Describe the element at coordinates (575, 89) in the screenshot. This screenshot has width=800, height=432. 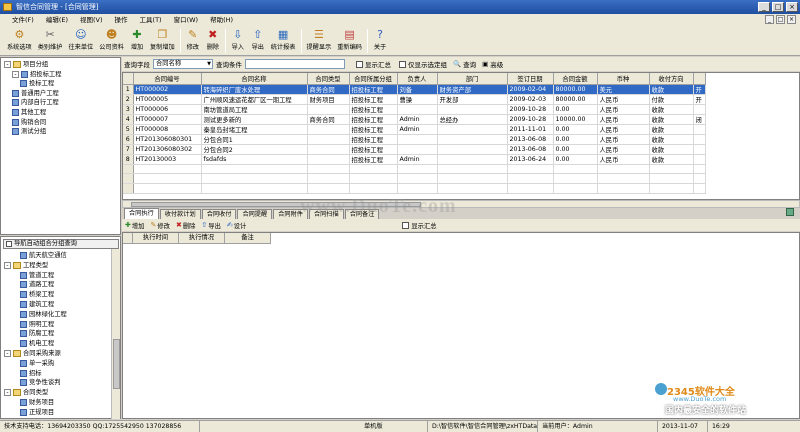
I see `table-cell: 80000.00` at that location.